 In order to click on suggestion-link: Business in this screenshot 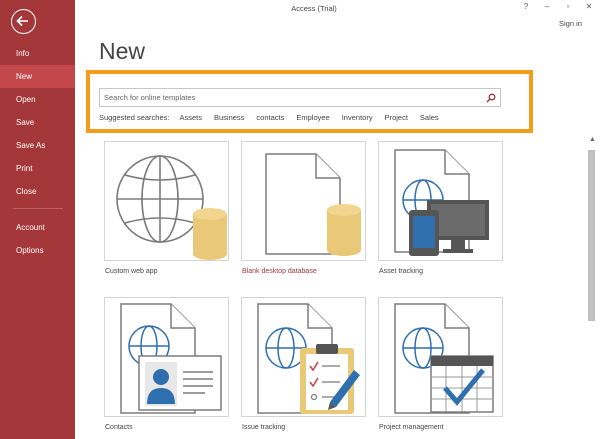, I will do `click(229, 117)`.